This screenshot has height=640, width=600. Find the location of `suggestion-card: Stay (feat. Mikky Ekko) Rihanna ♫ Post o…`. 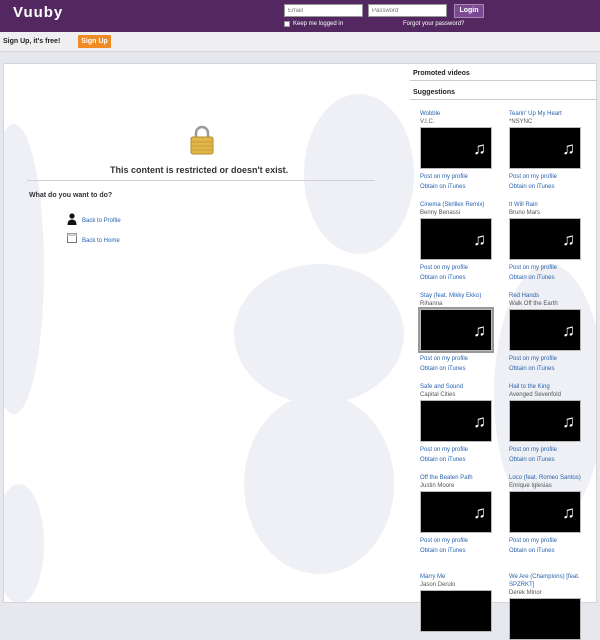

suggestion-card: Stay (feat. Mikky Ekko) Rihanna ♫ Post o… is located at coordinates (458, 333).